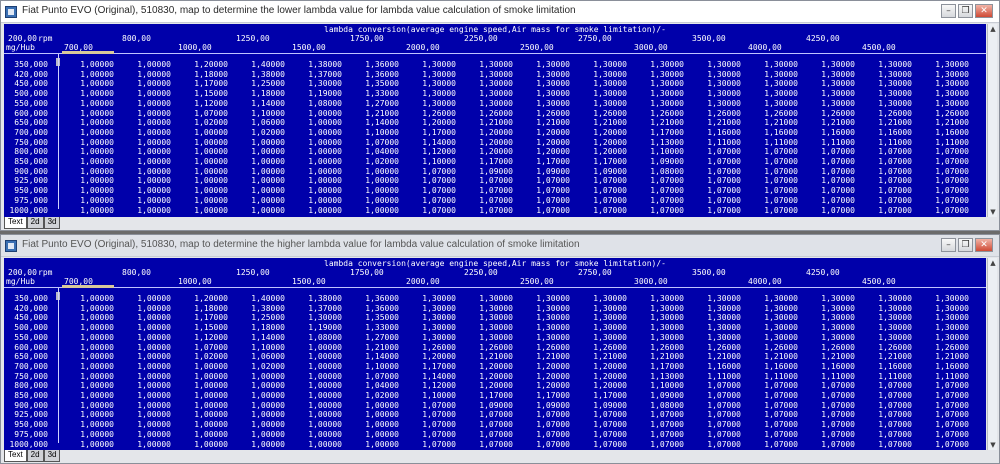  I want to click on map-cell: 1,36000, so click(373, 74).